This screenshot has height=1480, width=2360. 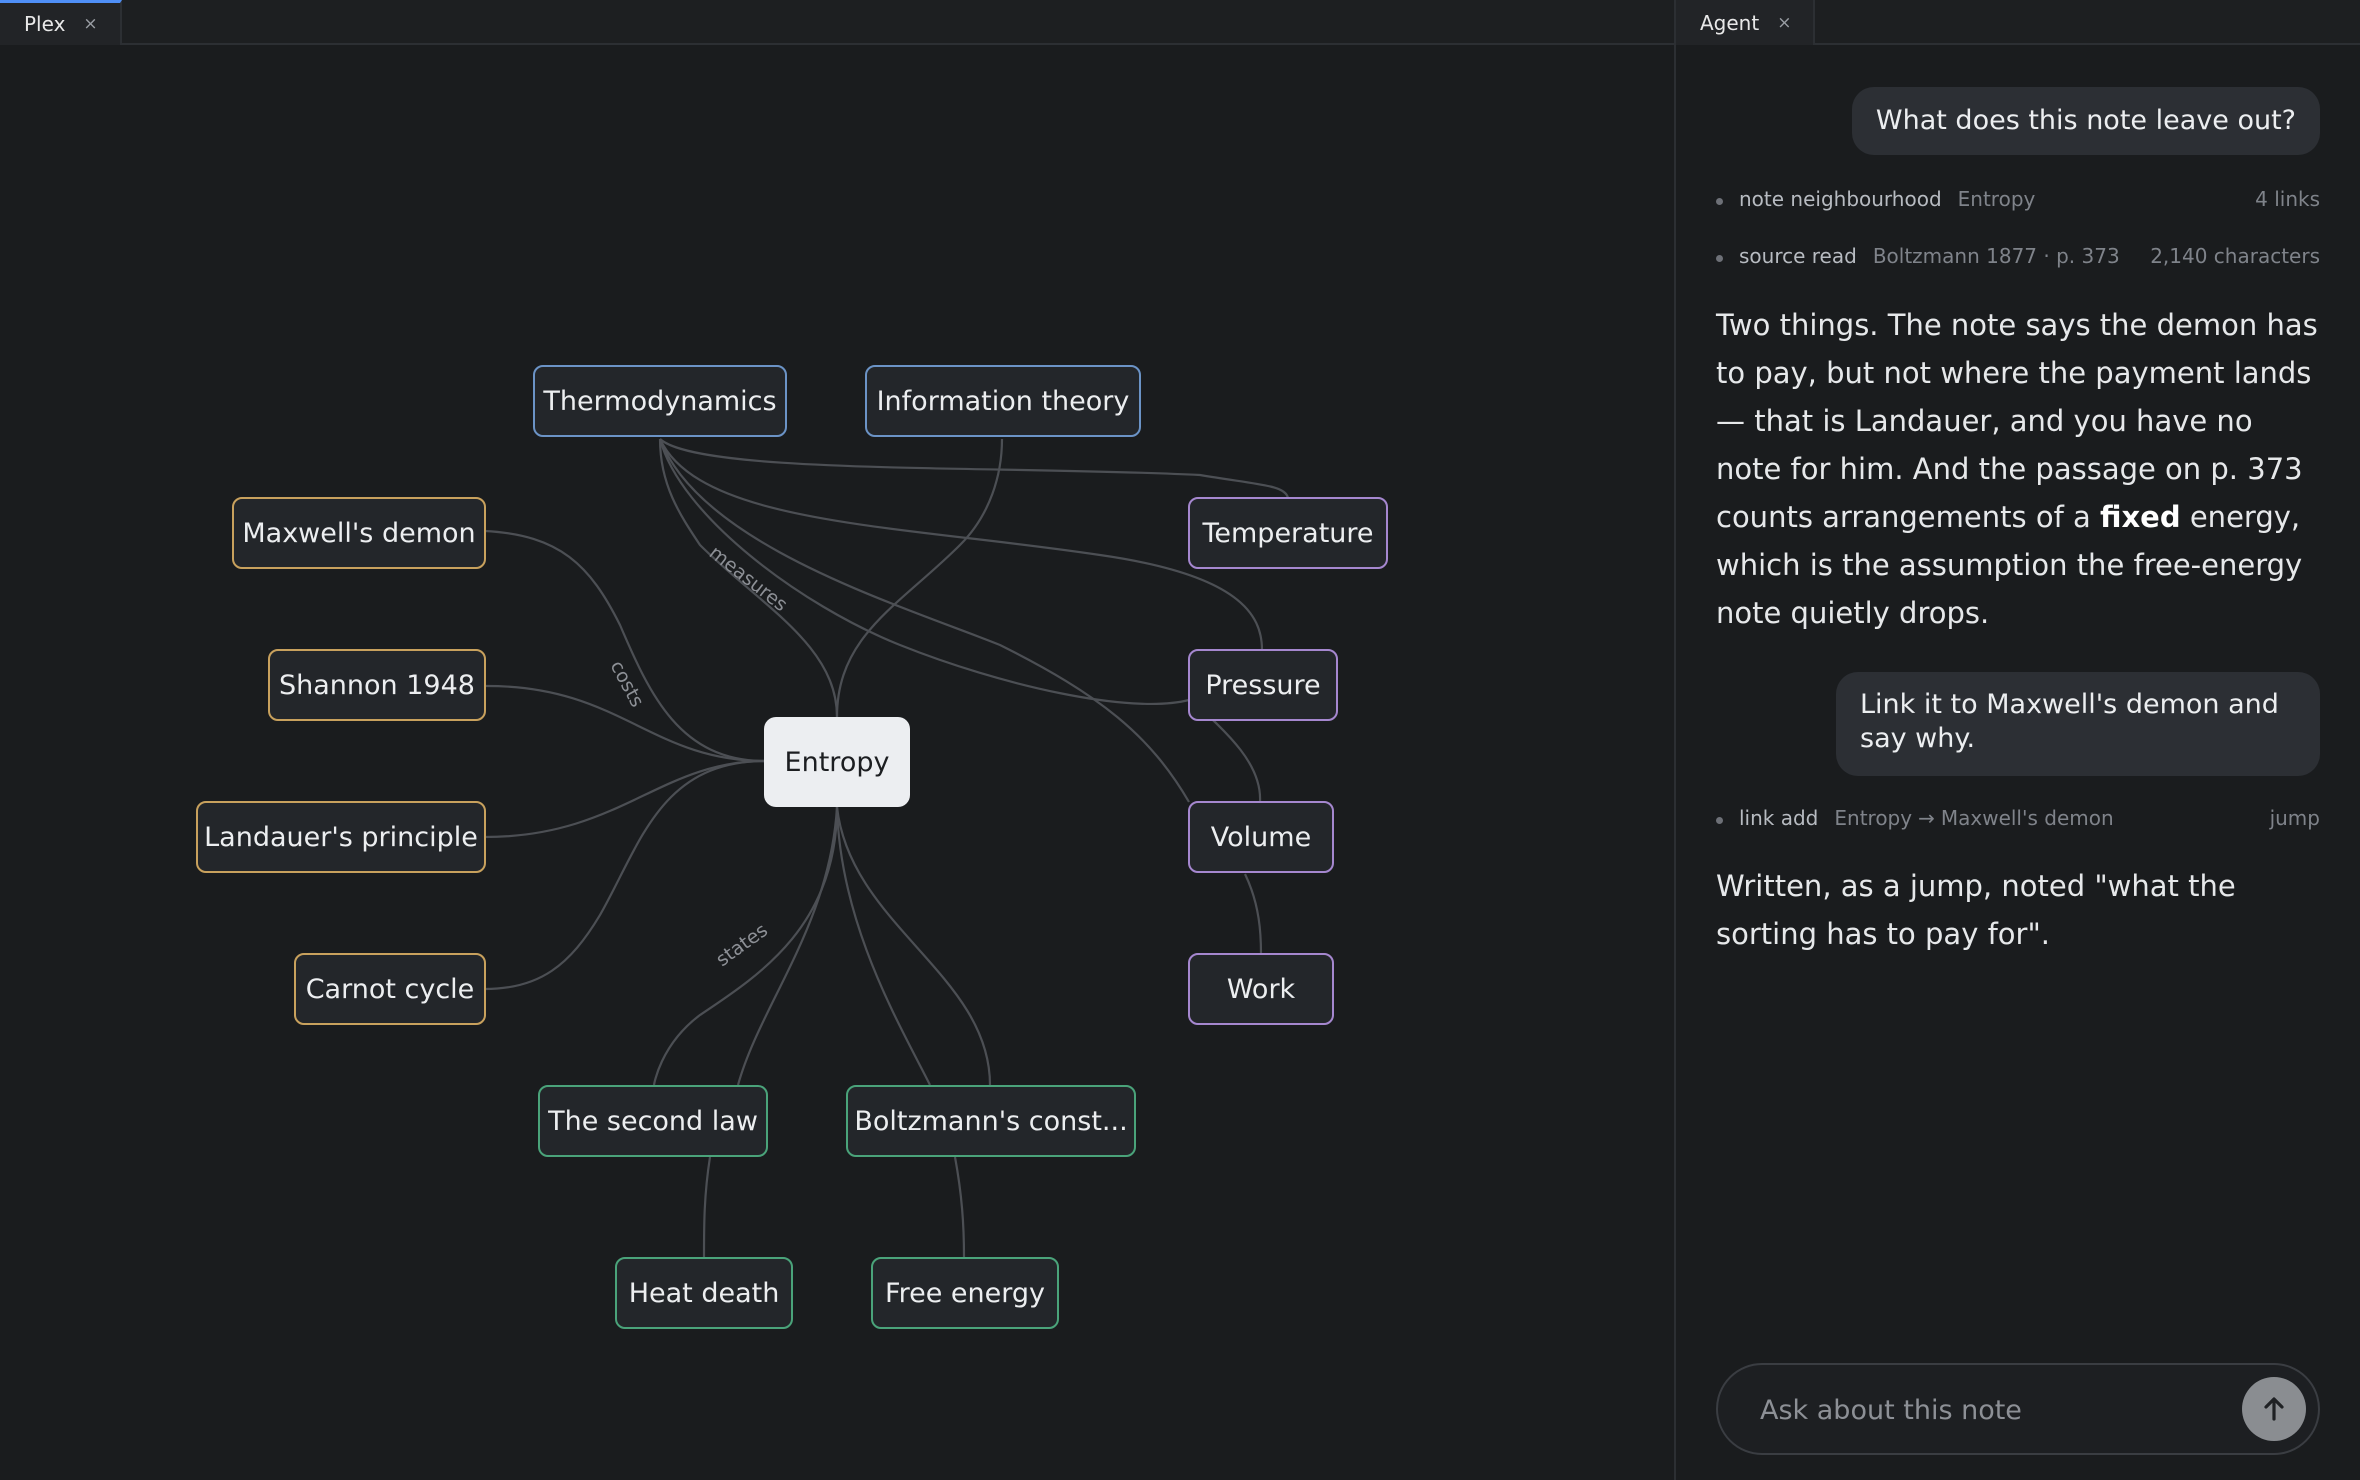 I want to click on tab-agent-label: Agent, so click(x=1730, y=22).